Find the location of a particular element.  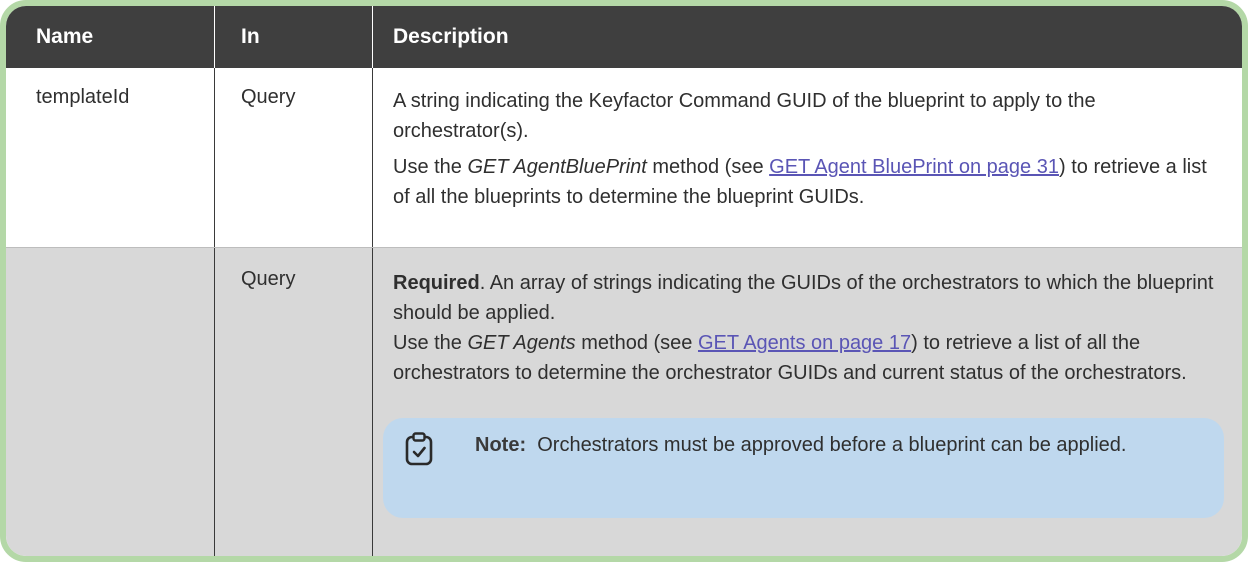

header-description: Description is located at coordinates (807, 37).